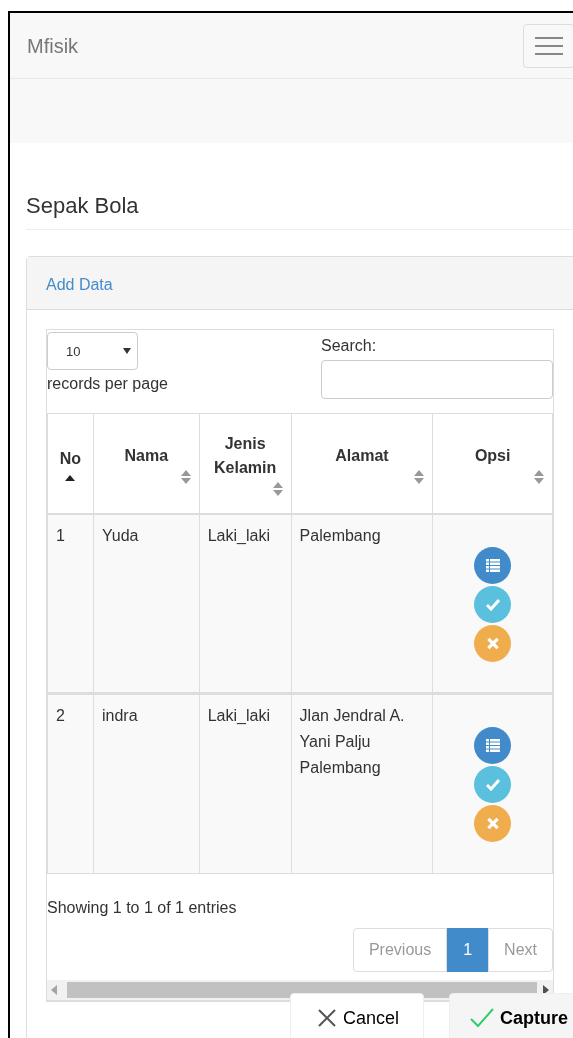  Describe the element at coordinates (92, 351) in the screenshot. I see `length-select: 10` at that location.